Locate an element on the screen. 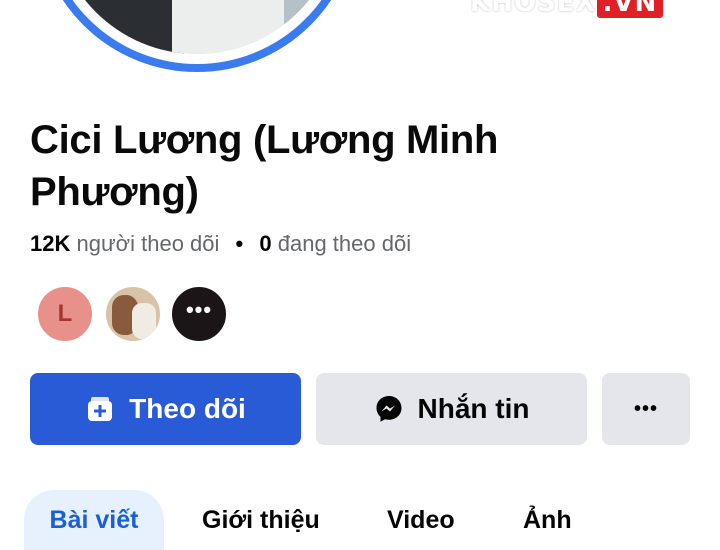  tab-posts-label: Bài viết is located at coordinates (94, 520).